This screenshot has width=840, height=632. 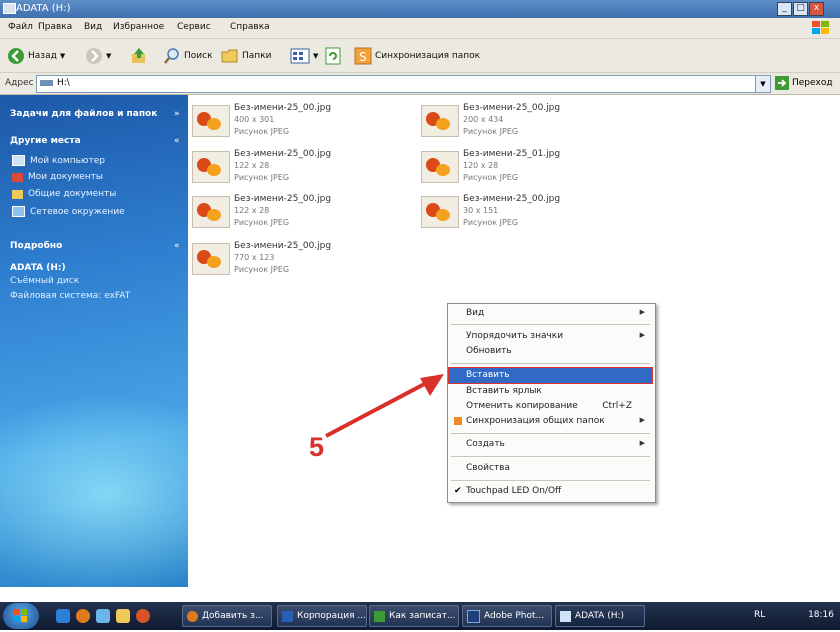 I want to click on place-shared-documents: Общие документы, so click(x=64, y=194).